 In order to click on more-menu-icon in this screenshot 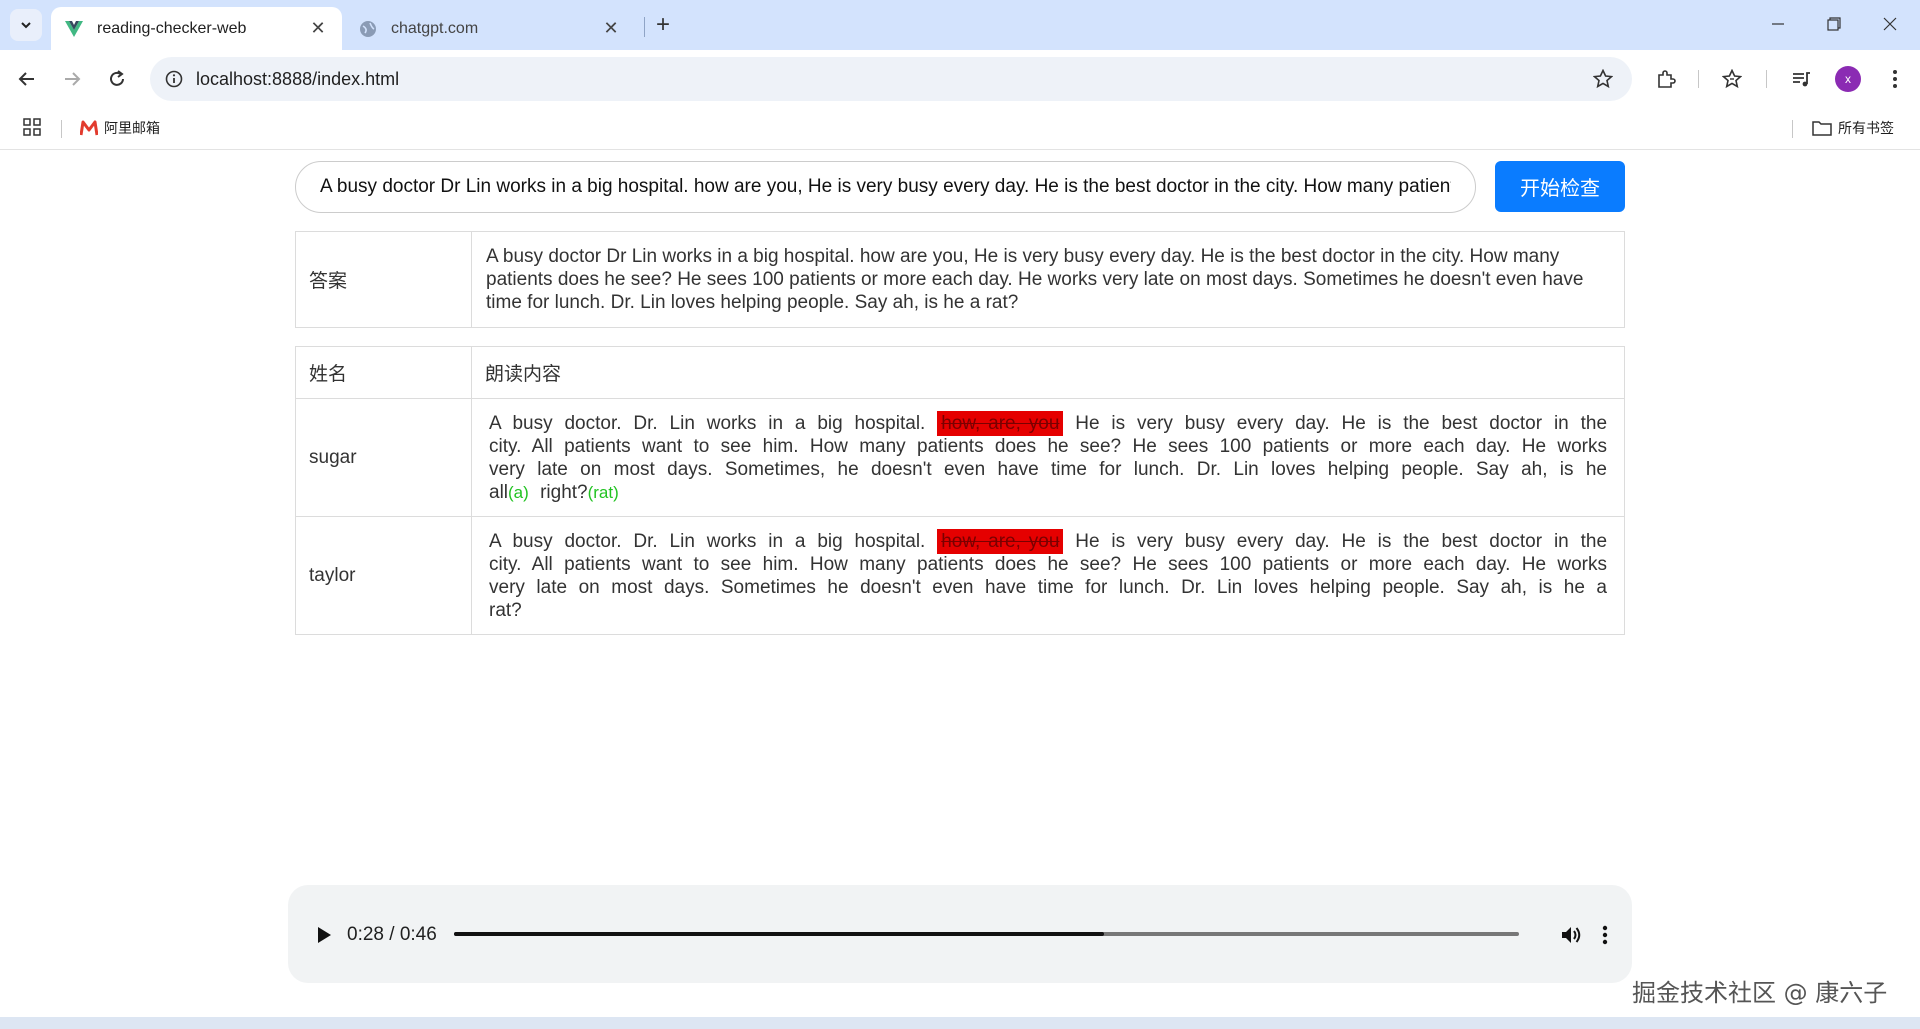, I will do `click(1895, 79)`.